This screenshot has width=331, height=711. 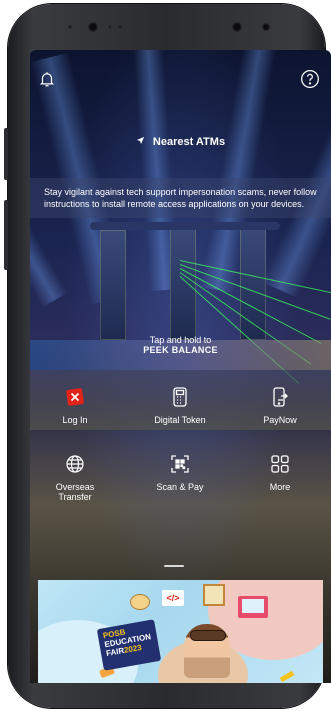 I want to click on digital-token-icon, so click(x=180, y=397).